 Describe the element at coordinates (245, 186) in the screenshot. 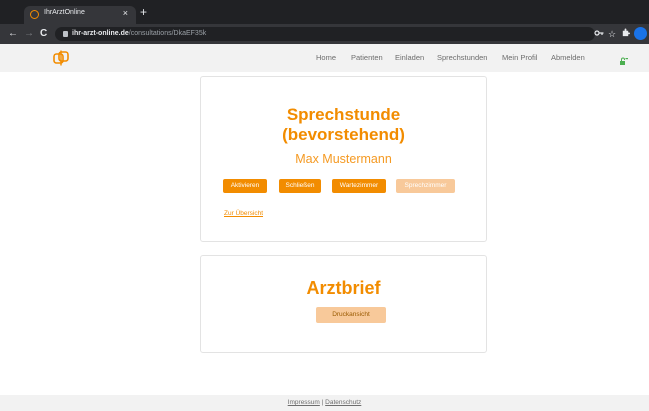

I see `activate-button: Aktivieren` at that location.